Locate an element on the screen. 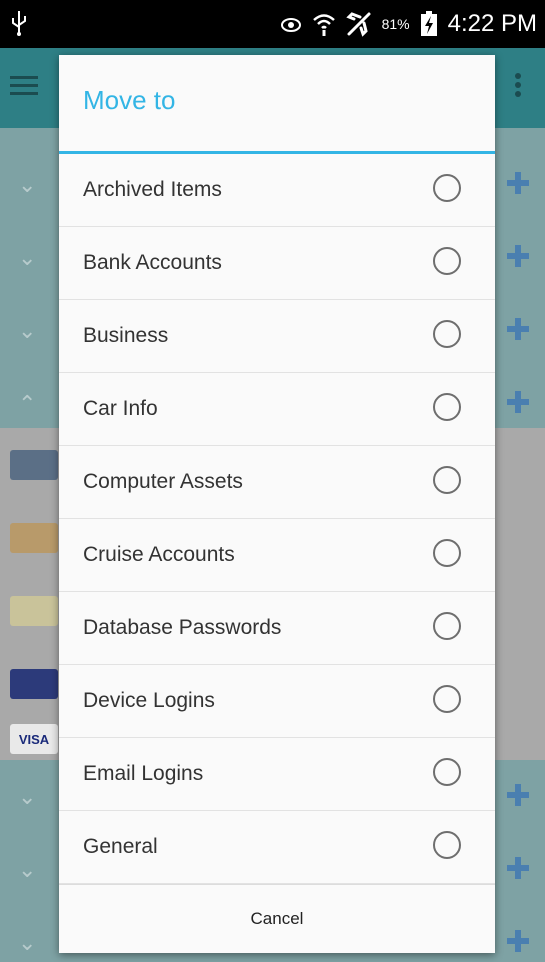 The height and width of the screenshot is (962, 545). folder-option-email-logins: Email Logins is located at coordinates (277, 774).